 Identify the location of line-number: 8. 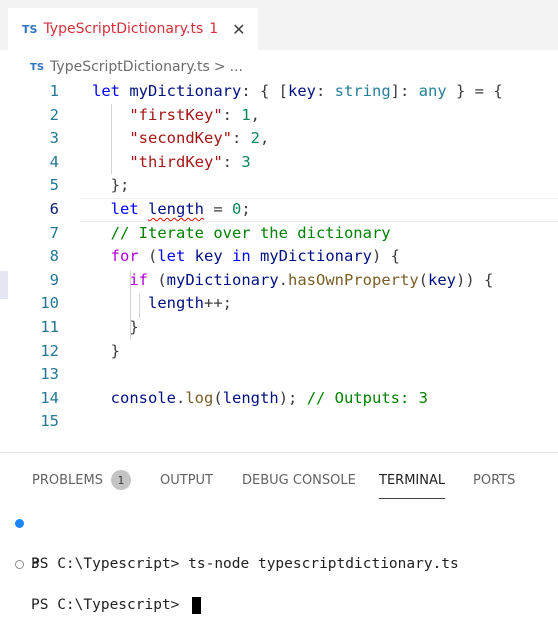
(54, 256).